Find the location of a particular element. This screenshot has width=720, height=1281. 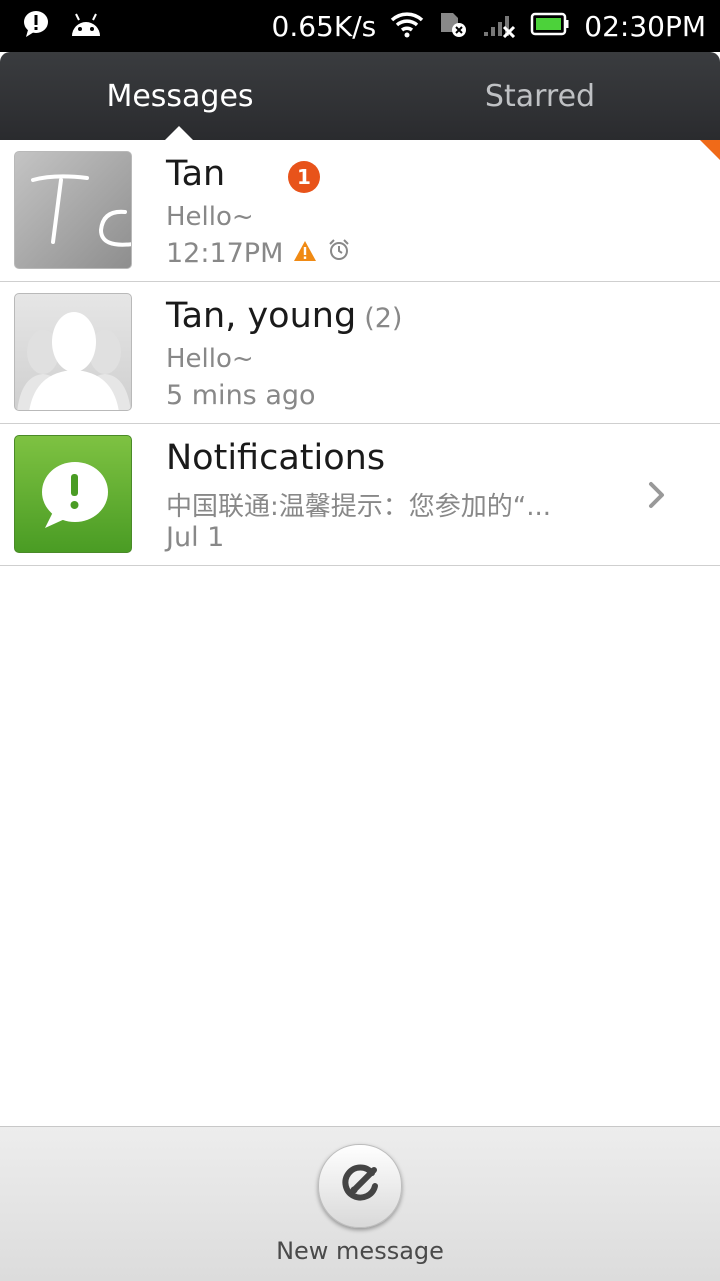

clock: 02:30PM is located at coordinates (645, 26).